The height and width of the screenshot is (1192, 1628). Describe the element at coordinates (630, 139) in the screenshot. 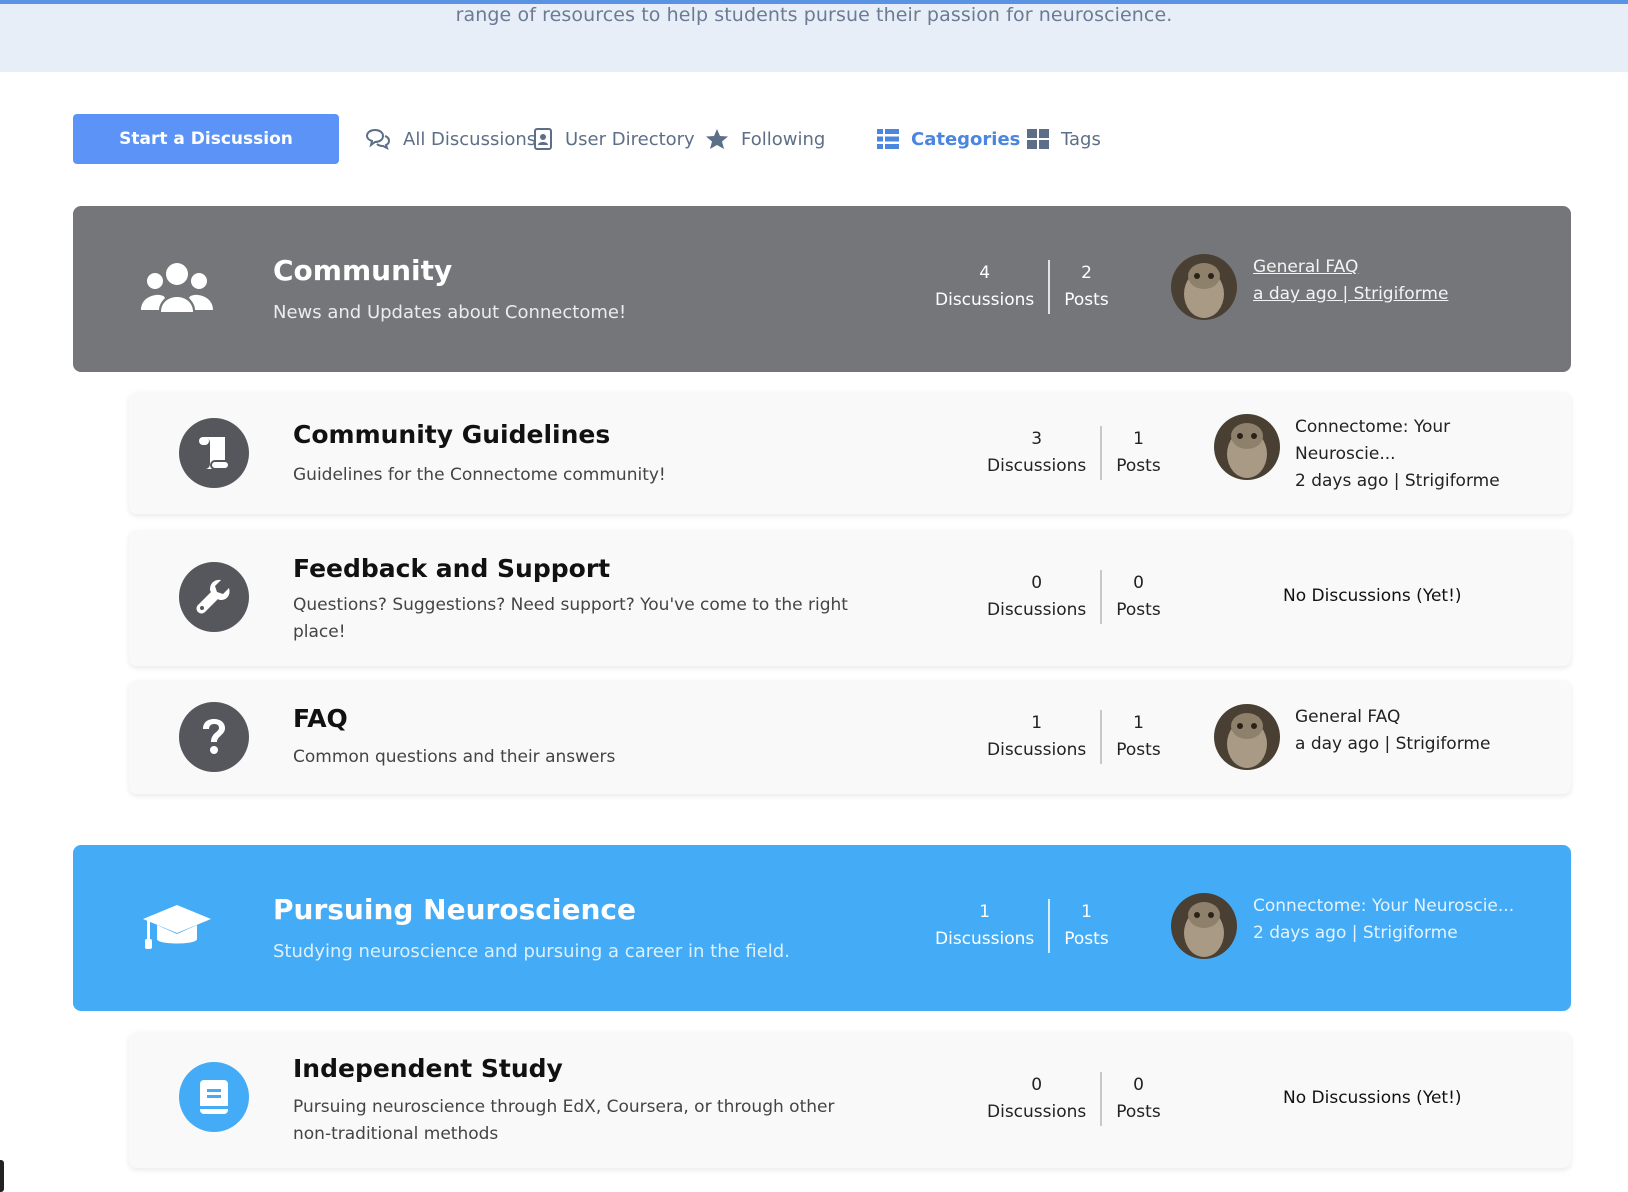

I see `nav-label: User Directory` at that location.